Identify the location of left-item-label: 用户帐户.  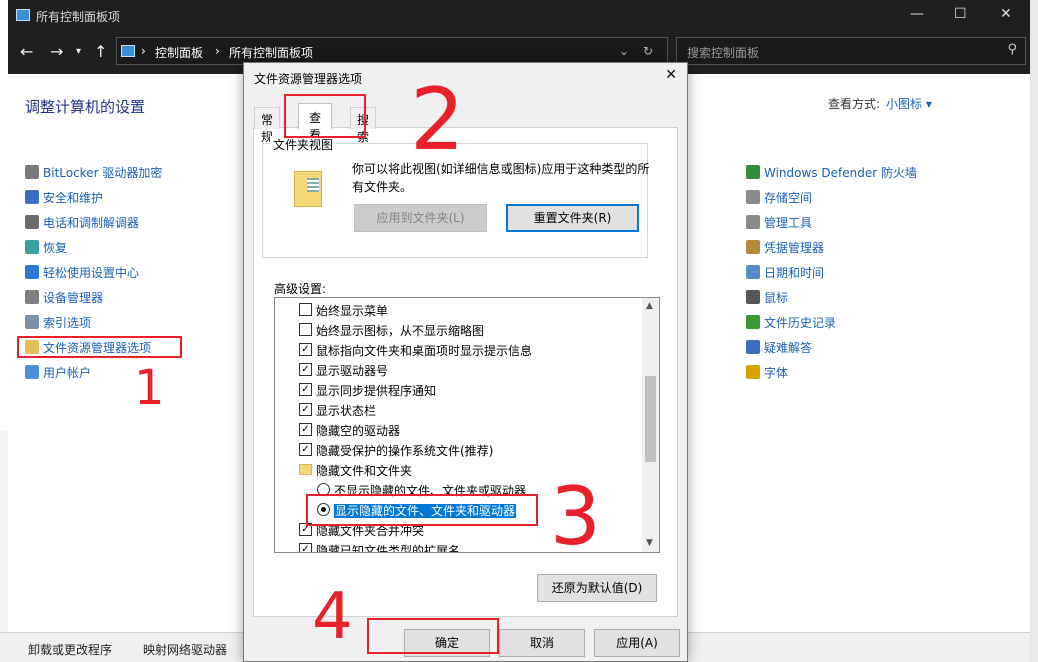
(67, 373).